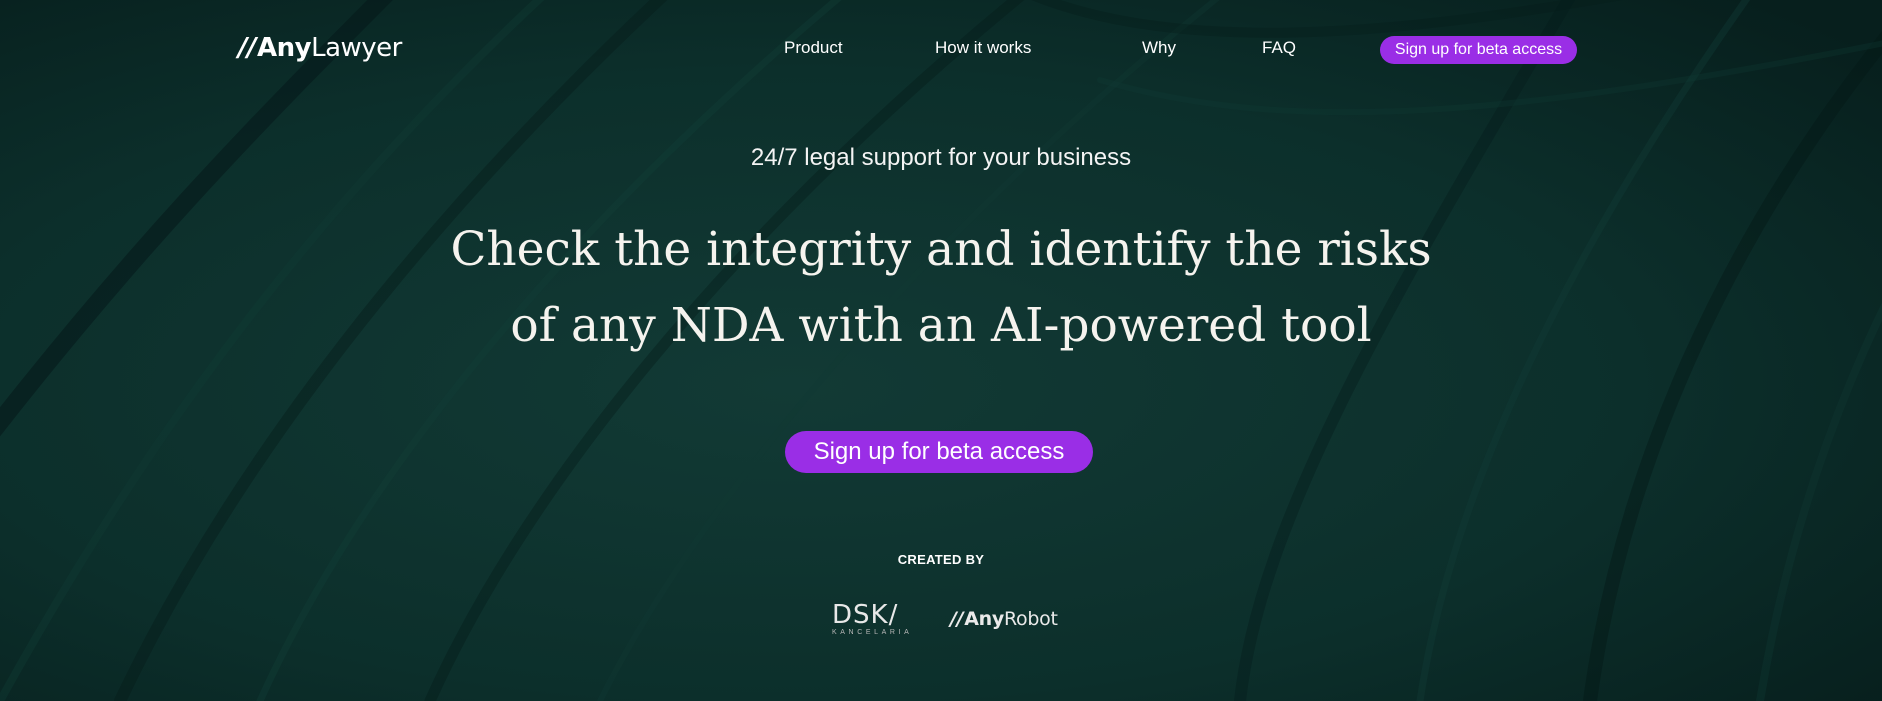 This screenshot has width=1882, height=701. What do you see at coordinates (984, 619) in the screenshot?
I see `anyrobot-any: Any` at bounding box center [984, 619].